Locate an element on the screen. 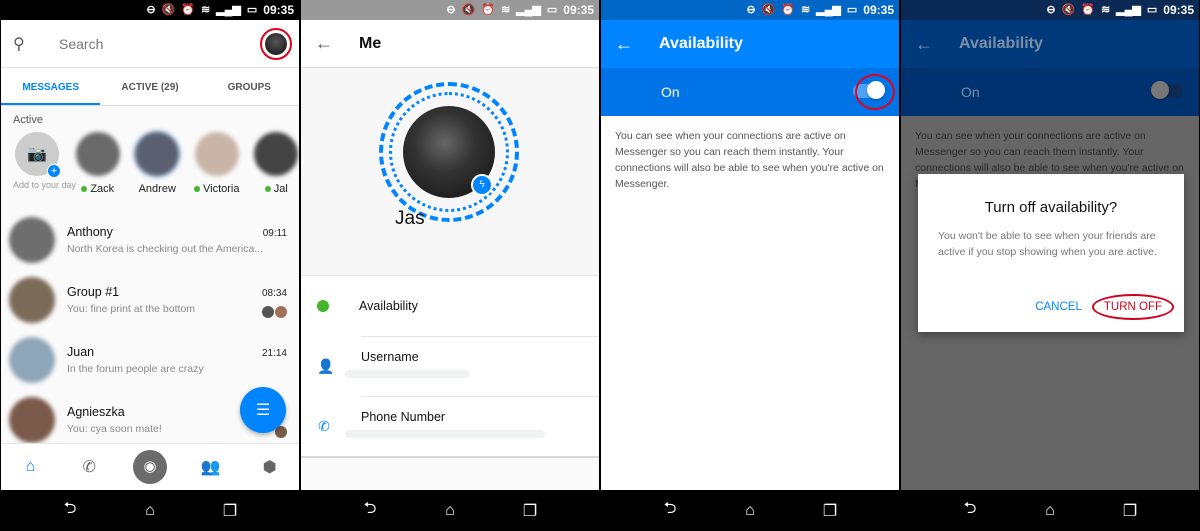  search-bar: ⚲ Search is located at coordinates (150, 44).